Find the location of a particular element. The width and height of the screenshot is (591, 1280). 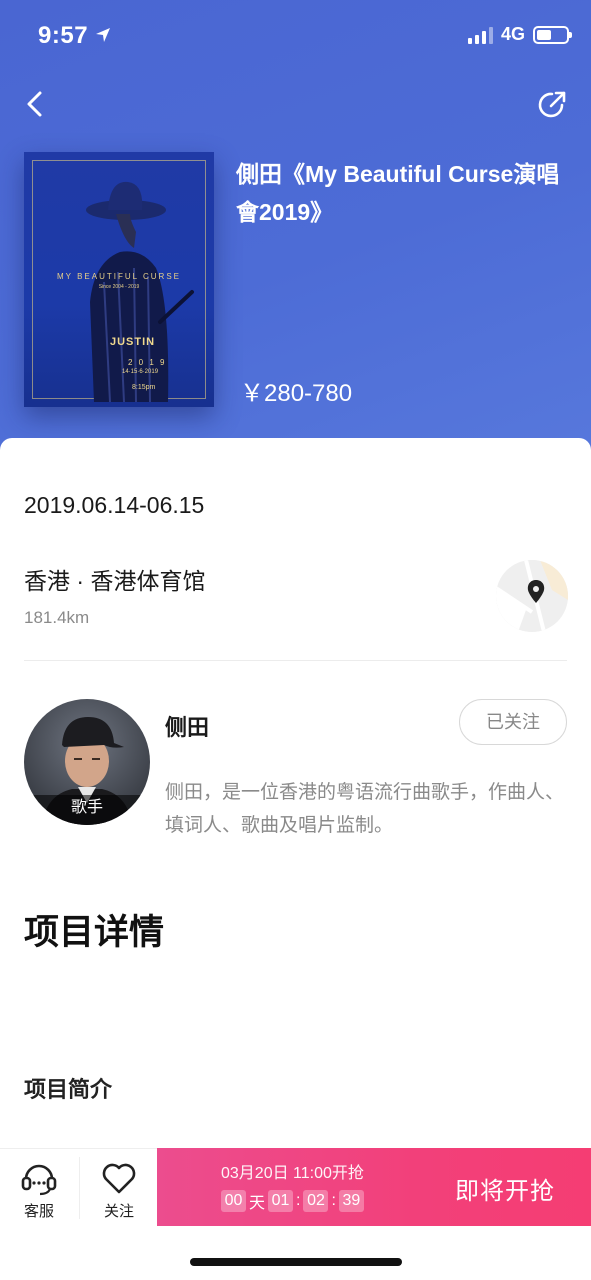

customer-service-button: 客服 is located at coordinates (39, 1188).